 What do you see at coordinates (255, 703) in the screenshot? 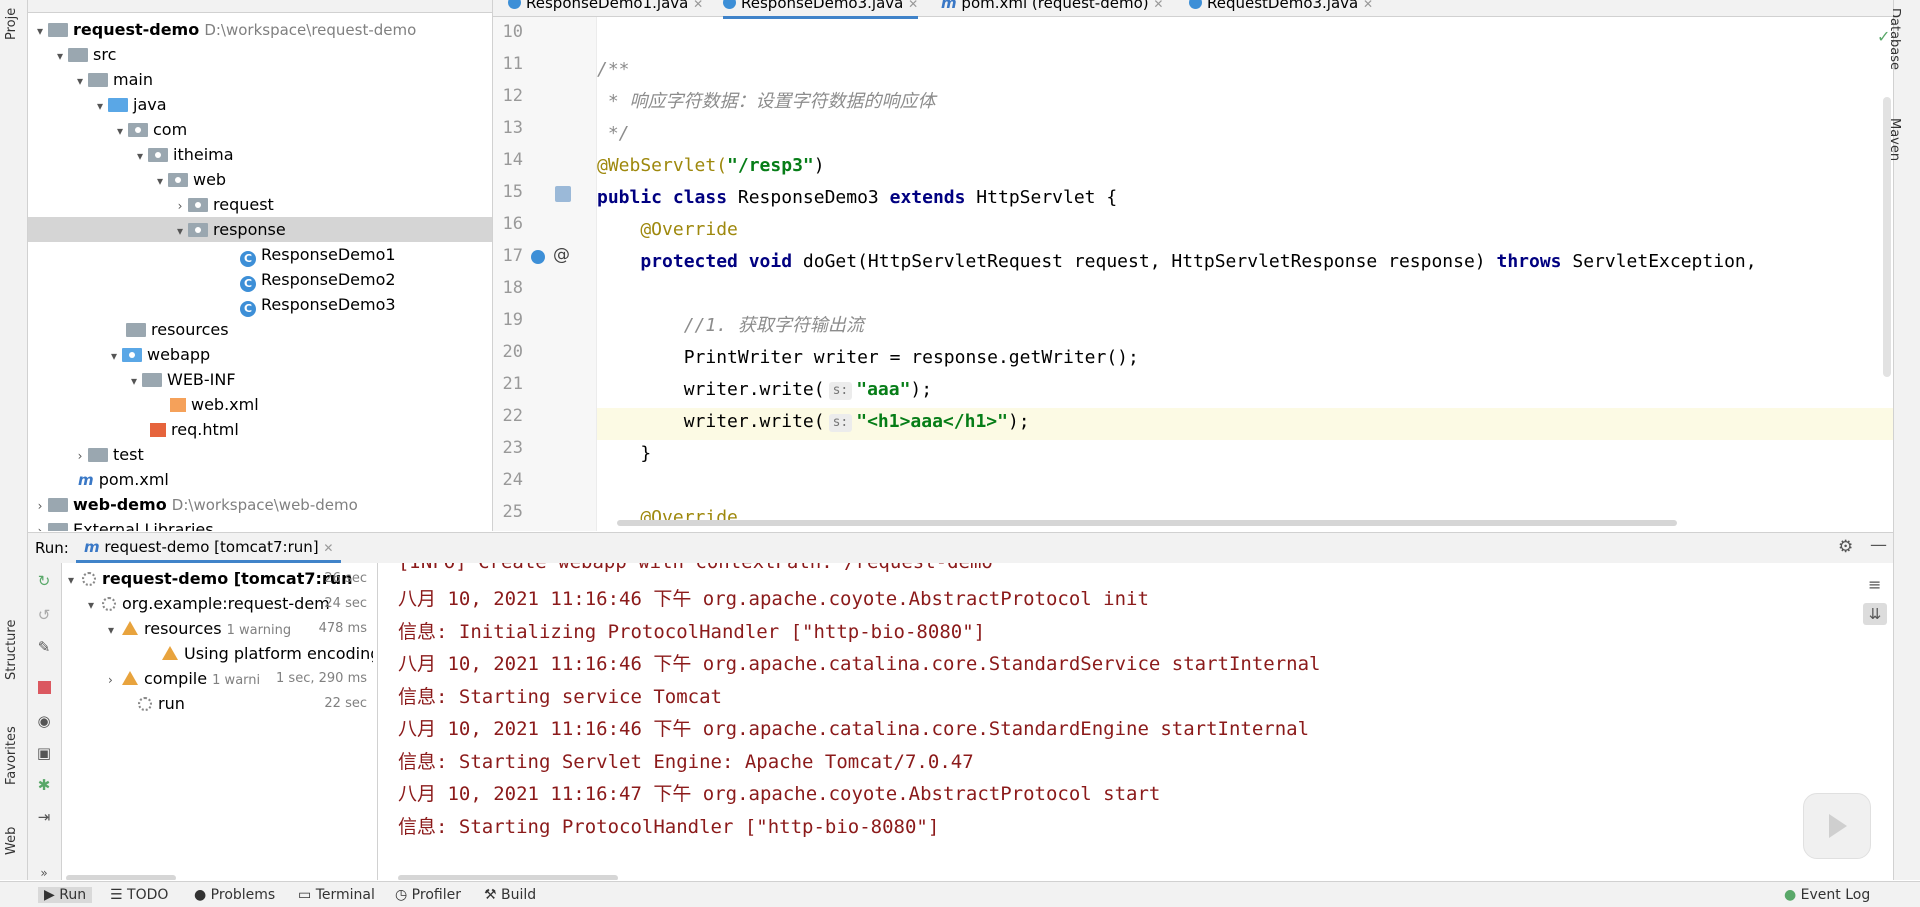
I see `run-tree-item-run: run 22 sec` at bounding box center [255, 703].